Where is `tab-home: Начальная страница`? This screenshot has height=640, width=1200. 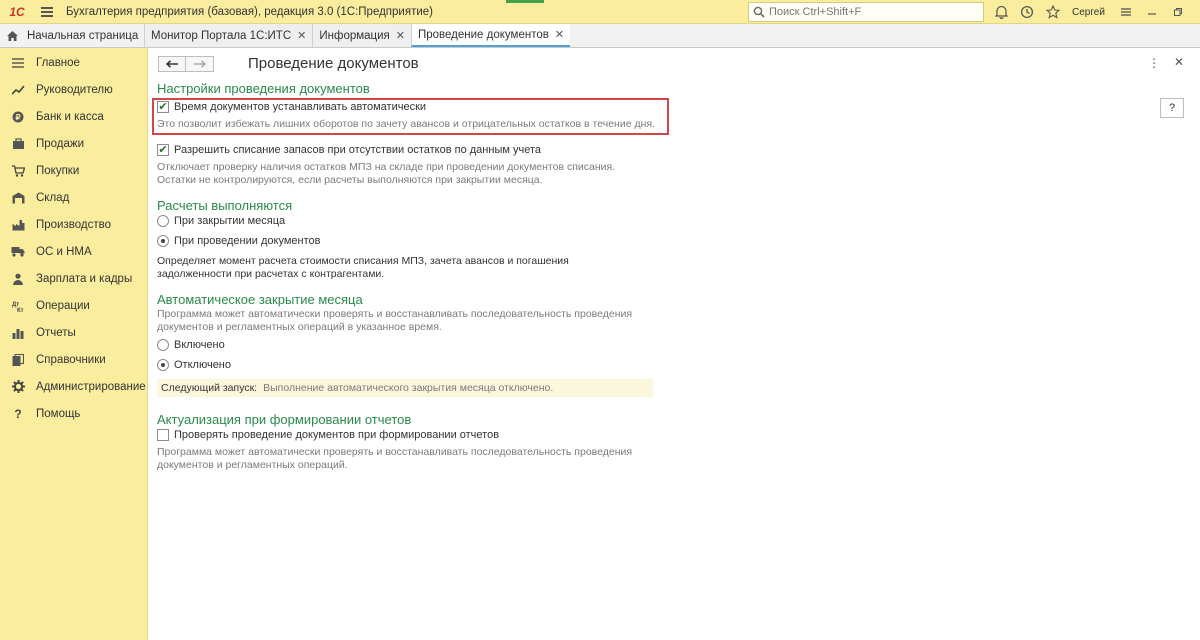 tab-home: Начальная страница is located at coordinates (72, 35).